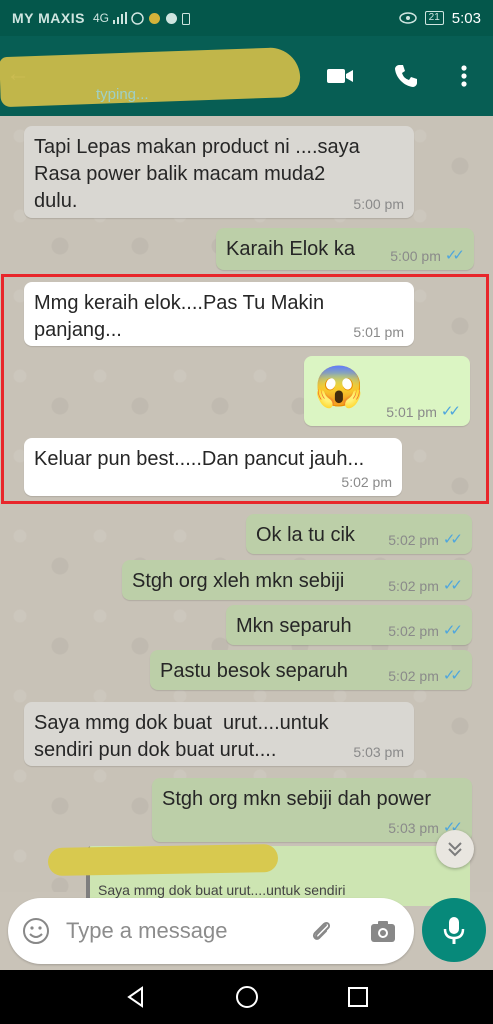 Image resolution: width=493 pixels, height=1024 pixels. What do you see at coordinates (340, 76) in the screenshot?
I see `video-call-icon` at bounding box center [340, 76].